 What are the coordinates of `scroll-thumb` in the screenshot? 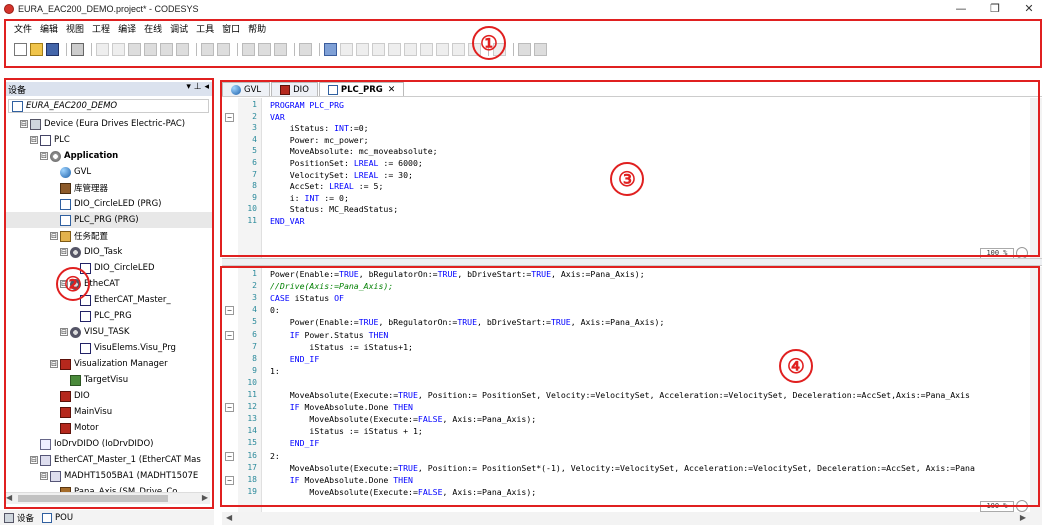 It's located at (93, 498).